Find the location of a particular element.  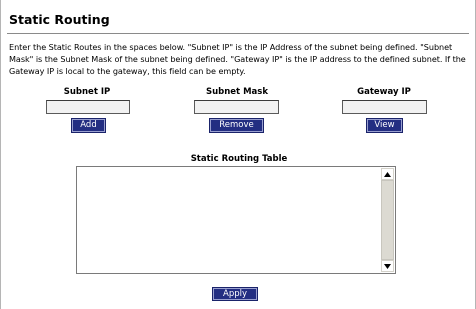

scroll-down-arrow is located at coordinates (387, 266).